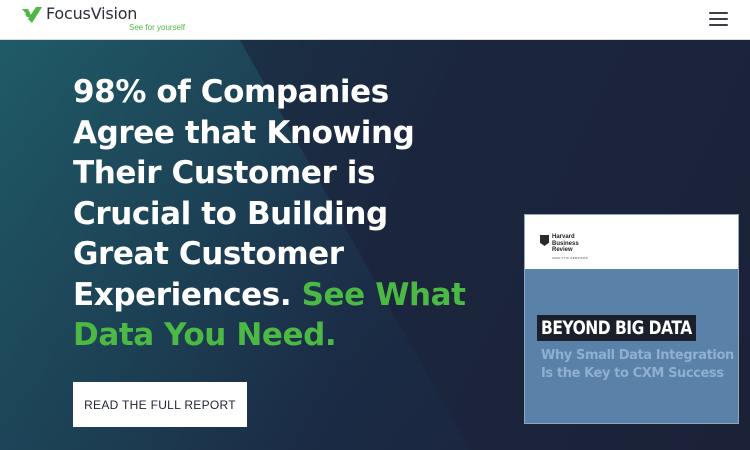  Describe the element at coordinates (375, 20) in the screenshot. I see `site-header: FocusVision See for yourself` at that location.